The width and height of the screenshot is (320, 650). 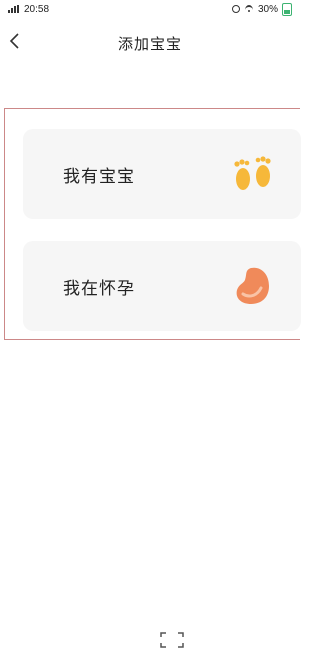 What do you see at coordinates (99, 288) in the screenshot?
I see `option-label: 我在怀孕` at bounding box center [99, 288].